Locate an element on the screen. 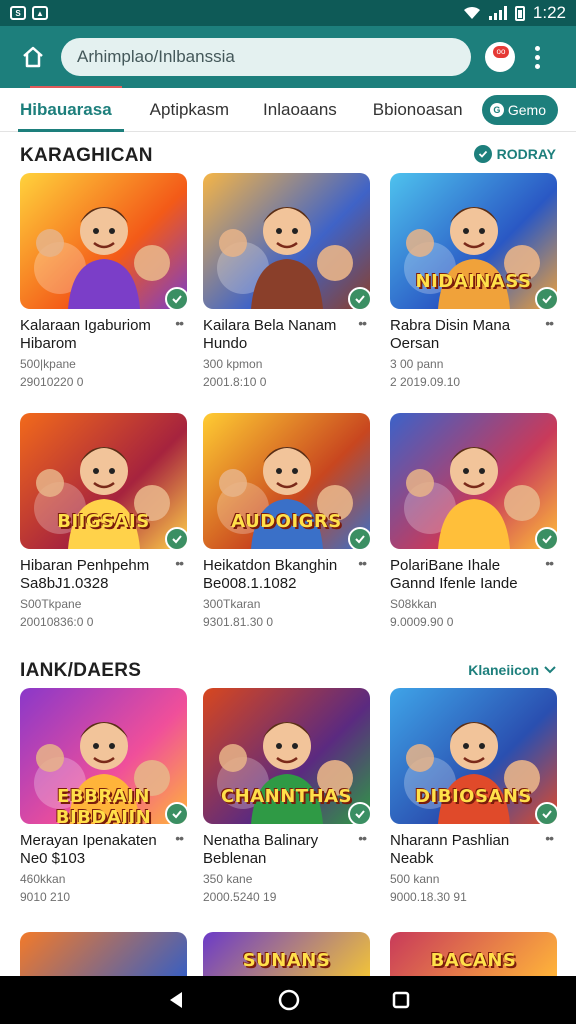  card-title: Hibaran Penhpehm Sa8bJ1.0328 is located at coordinates (85, 574).